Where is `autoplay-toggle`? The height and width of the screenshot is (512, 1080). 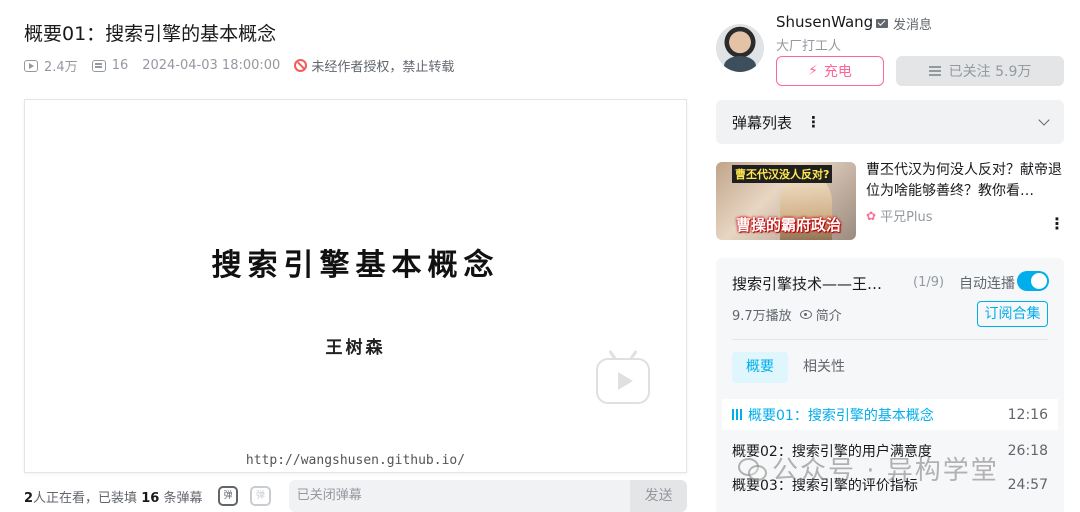
autoplay-toggle is located at coordinates (1033, 281).